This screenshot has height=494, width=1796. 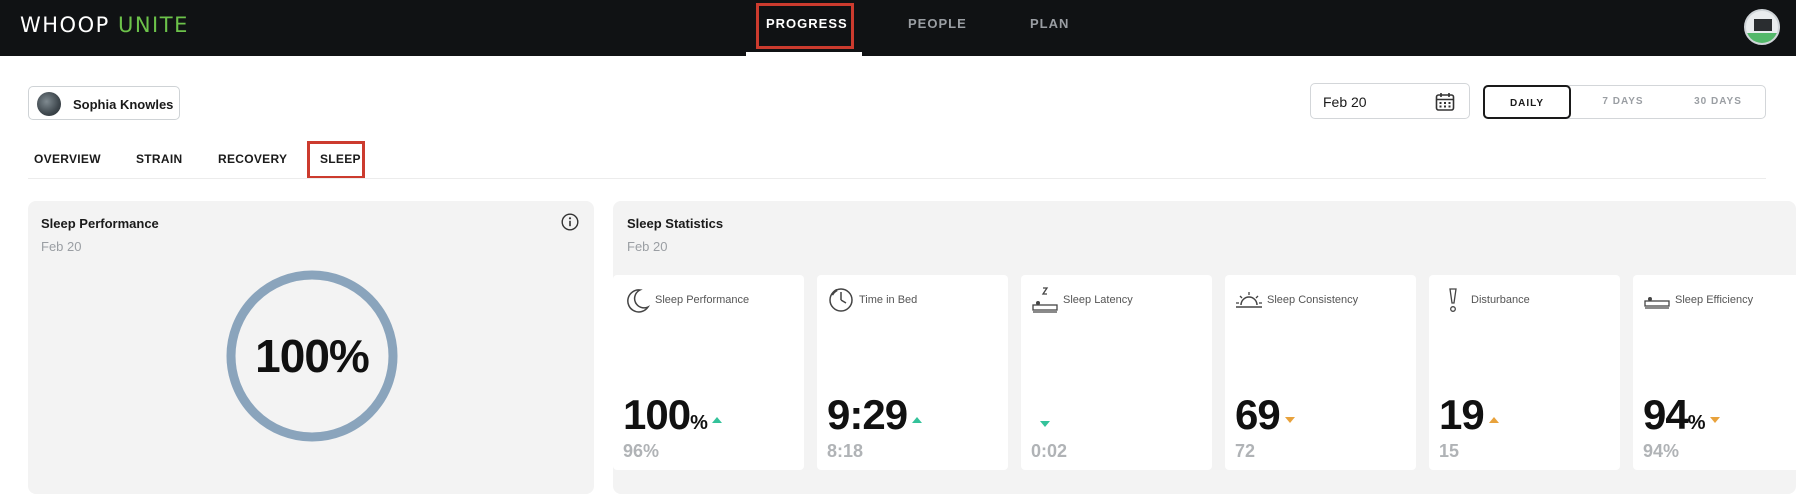 I want to click on top-navigation-bar: WHOOP UNITE PROGRESS PEOPLE PLAN, so click(x=898, y=28).